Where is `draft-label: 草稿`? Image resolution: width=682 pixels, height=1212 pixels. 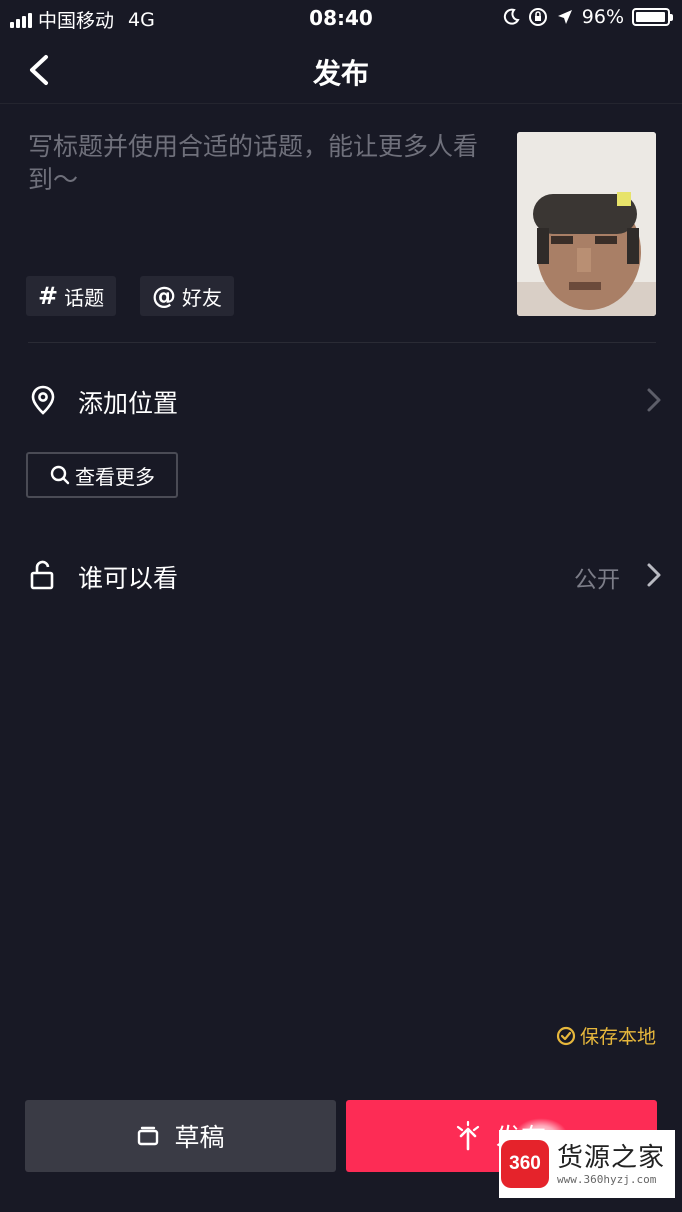 draft-label: 草稿 is located at coordinates (199, 1137).